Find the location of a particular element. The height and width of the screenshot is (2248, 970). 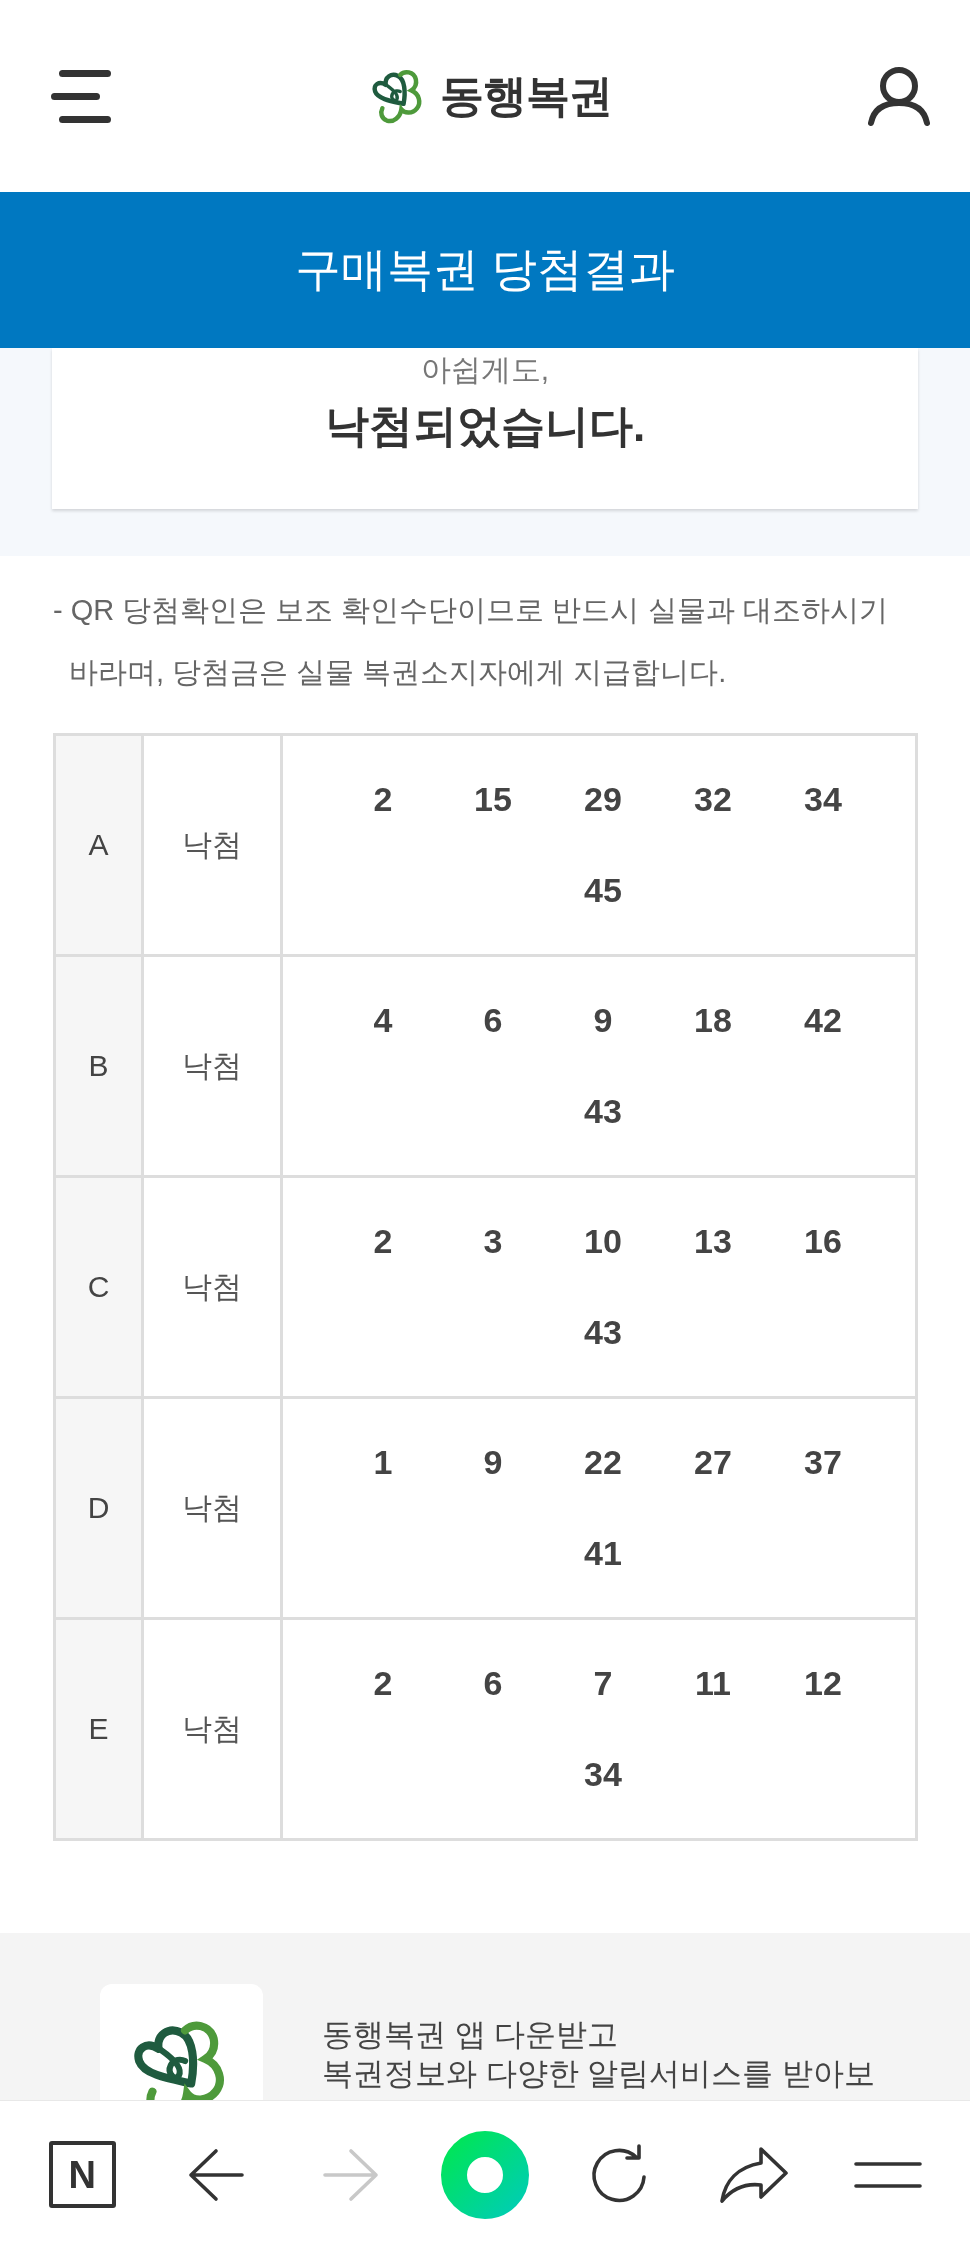

lottery-number: 22 is located at coordinates (603, 1462).